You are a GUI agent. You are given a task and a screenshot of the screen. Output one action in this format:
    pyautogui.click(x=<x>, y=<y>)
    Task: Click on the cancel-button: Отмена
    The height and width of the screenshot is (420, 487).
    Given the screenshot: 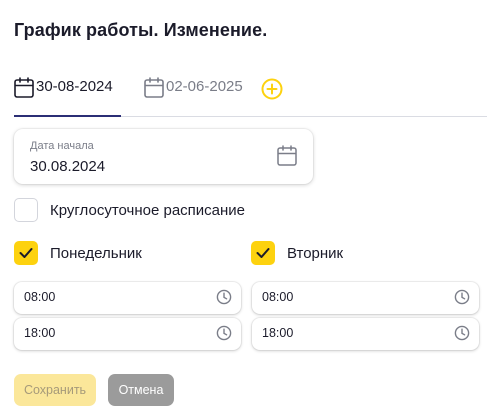 What is the action you would take?
    pyautogui.click(x=141, y=390)
    